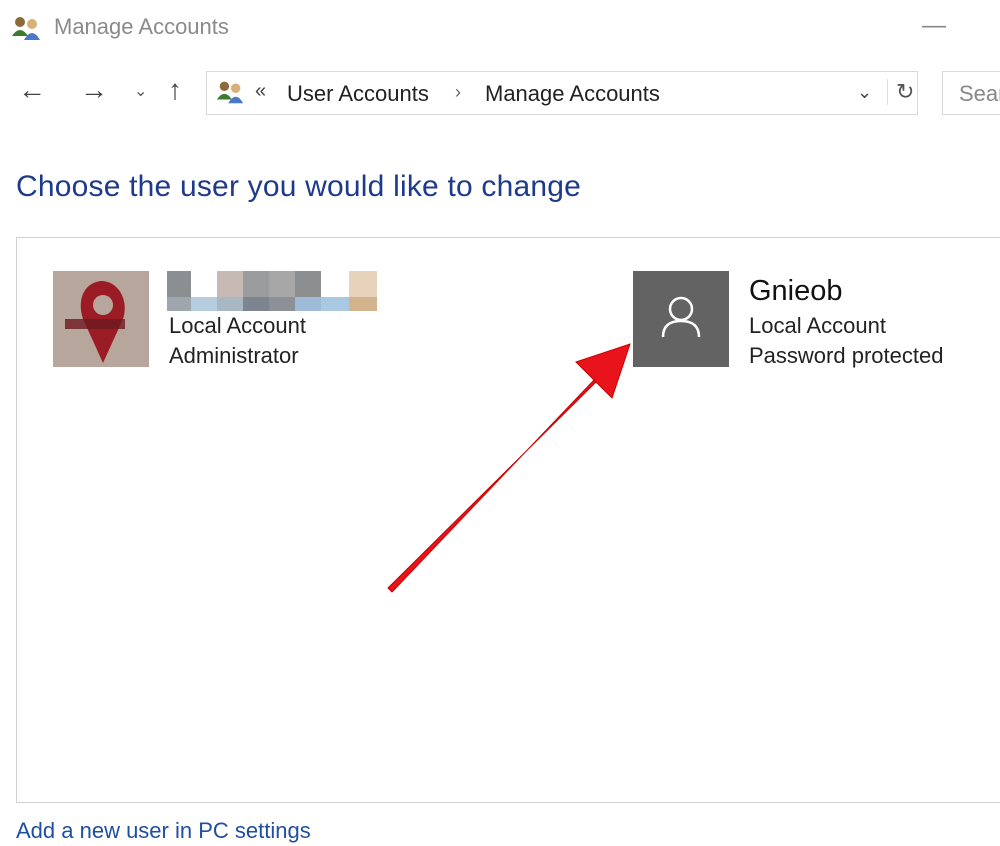 The width and height of the screenshot is (1000, 846). Describe the element at coordinates (796, 291) in the screenshot. I see `account-name: Gnieob` at that location.